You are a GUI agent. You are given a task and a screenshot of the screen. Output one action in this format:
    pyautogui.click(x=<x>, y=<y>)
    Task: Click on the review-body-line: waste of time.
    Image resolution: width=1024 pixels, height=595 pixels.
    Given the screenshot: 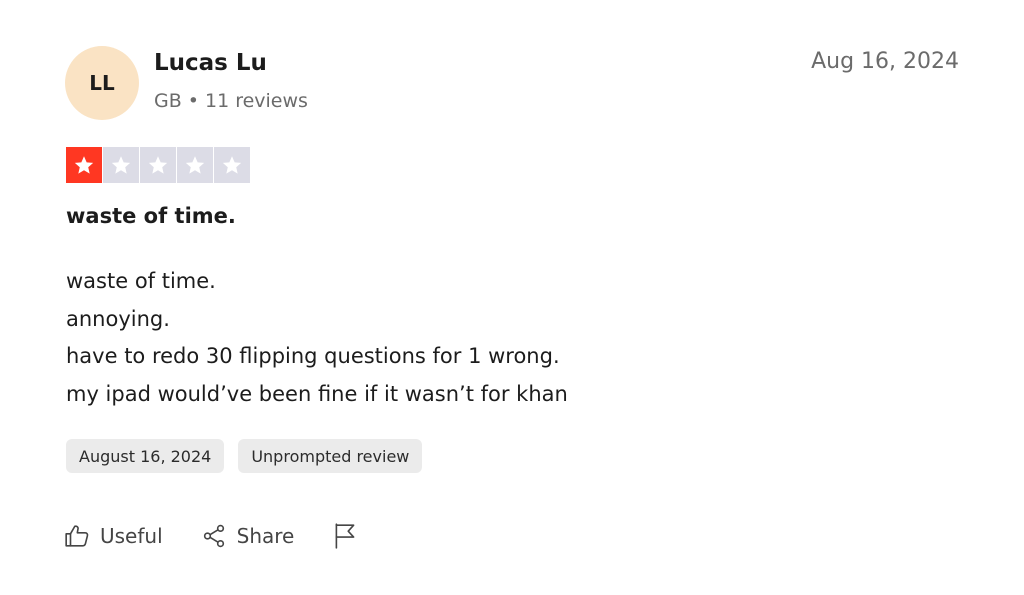 What is the action you would take?
    pyautogui.click(x=141, y=281)
    